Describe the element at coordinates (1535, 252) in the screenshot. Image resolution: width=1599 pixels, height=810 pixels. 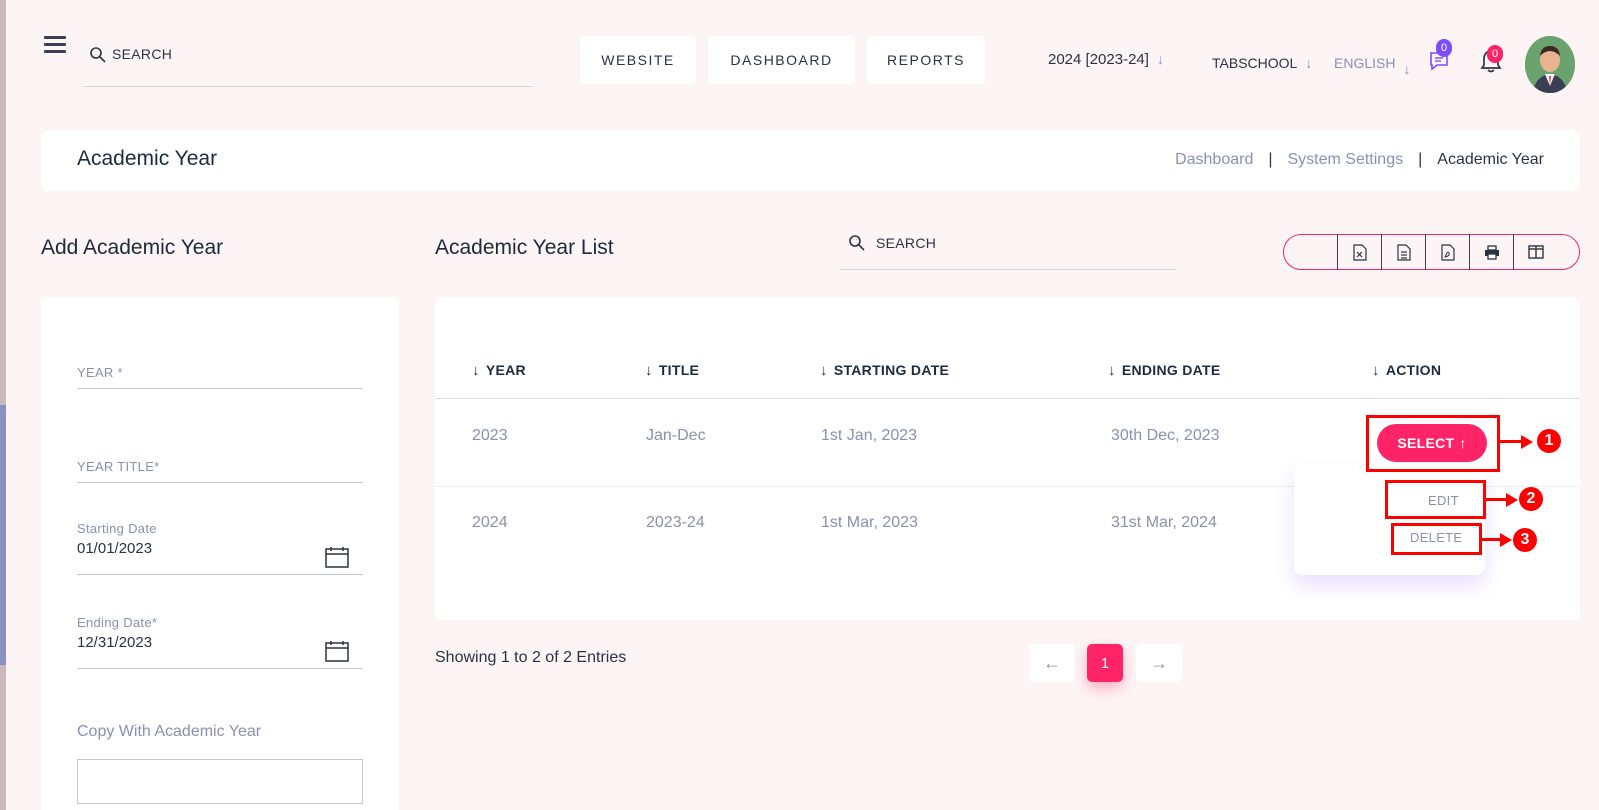
I see `columns-icon` at that location.